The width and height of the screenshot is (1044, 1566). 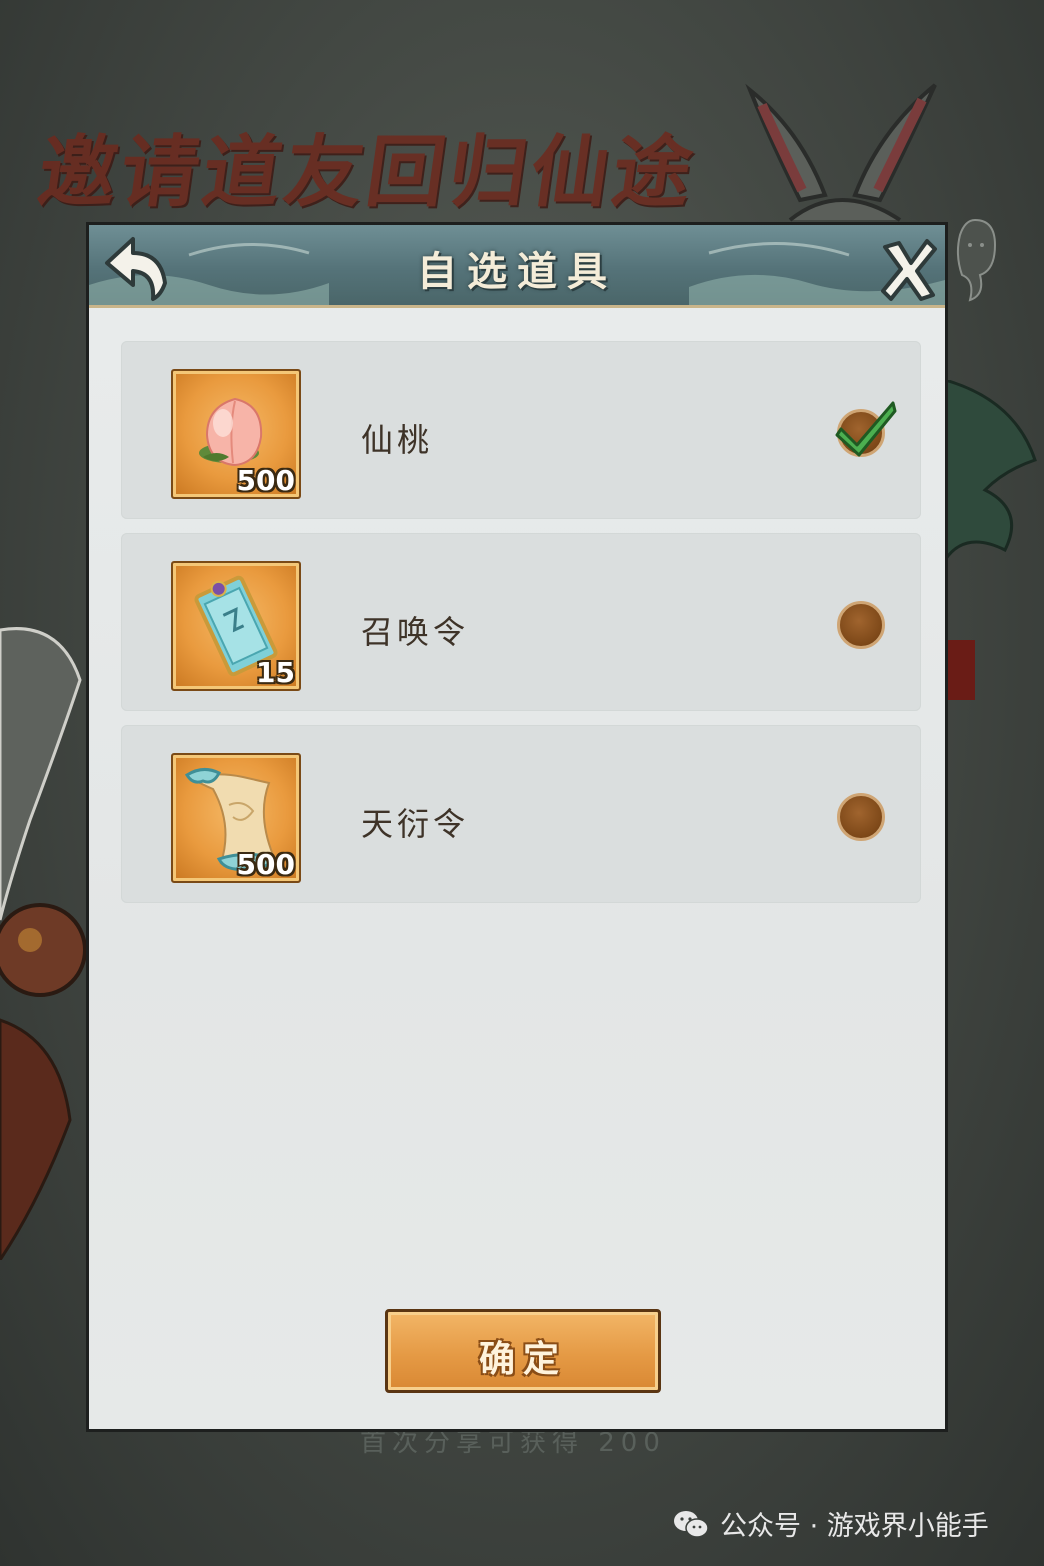 What do you see at coordinates (521, 430) in the screenshot?
I see `list-item-peach: 500 仙桃` at bounding box center [521, 430].